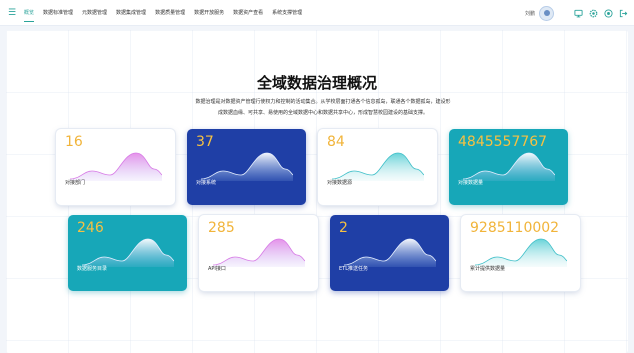 The image size is (634, 353). I want to click on stat-label: 对接数据量, so click(471, 183).